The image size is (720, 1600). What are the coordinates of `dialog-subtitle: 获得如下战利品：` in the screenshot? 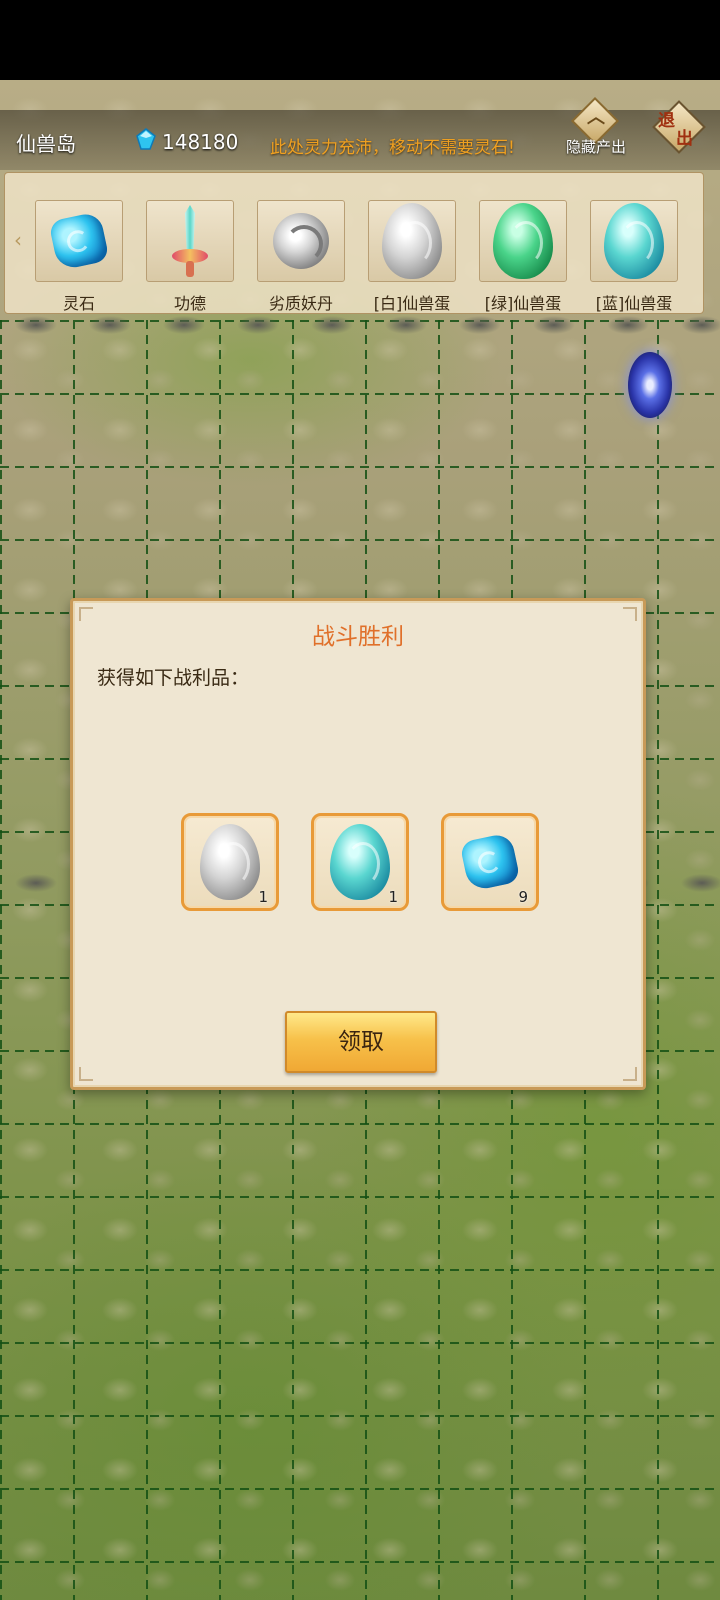 It's located at (173, 678).